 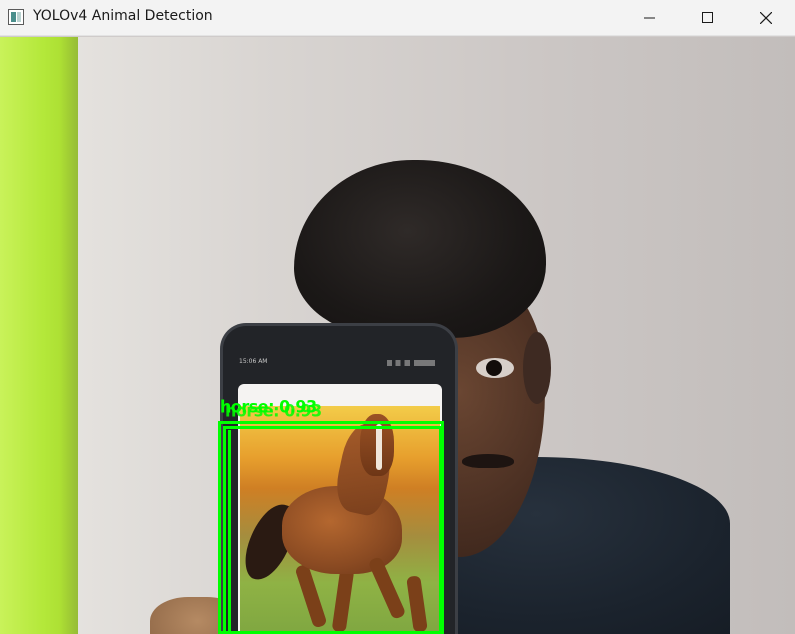 I want to click on maximize-button, so click(x=708, y=18).